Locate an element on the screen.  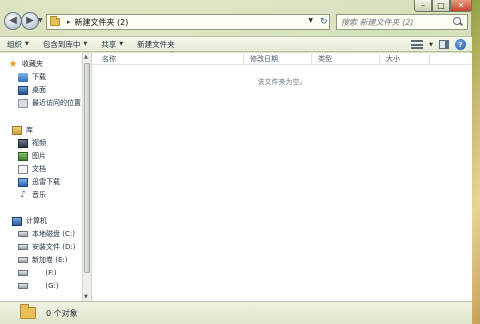
search-box: 搜索 新建文件夹 (2) is located at coordinates (402, 22).